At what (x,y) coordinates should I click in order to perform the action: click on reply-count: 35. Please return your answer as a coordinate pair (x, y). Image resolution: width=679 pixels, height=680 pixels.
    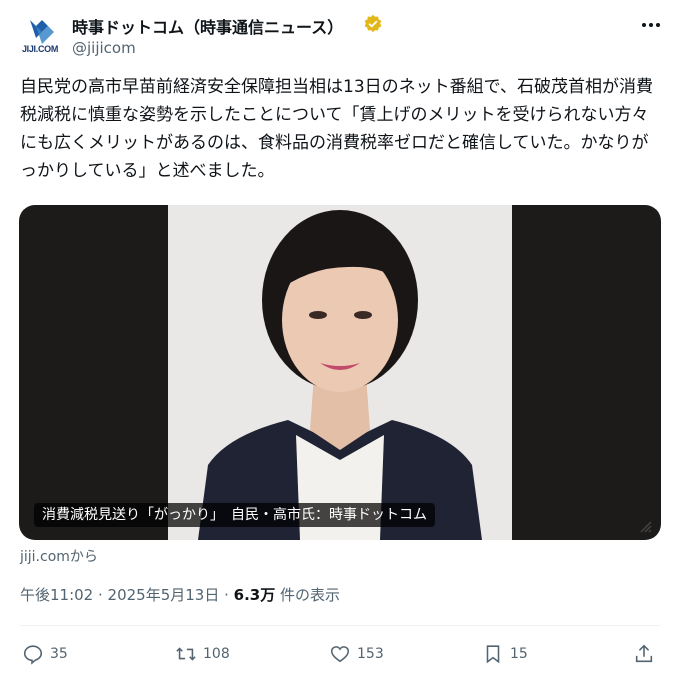
    Looking at the image, I should click on (59, 654).